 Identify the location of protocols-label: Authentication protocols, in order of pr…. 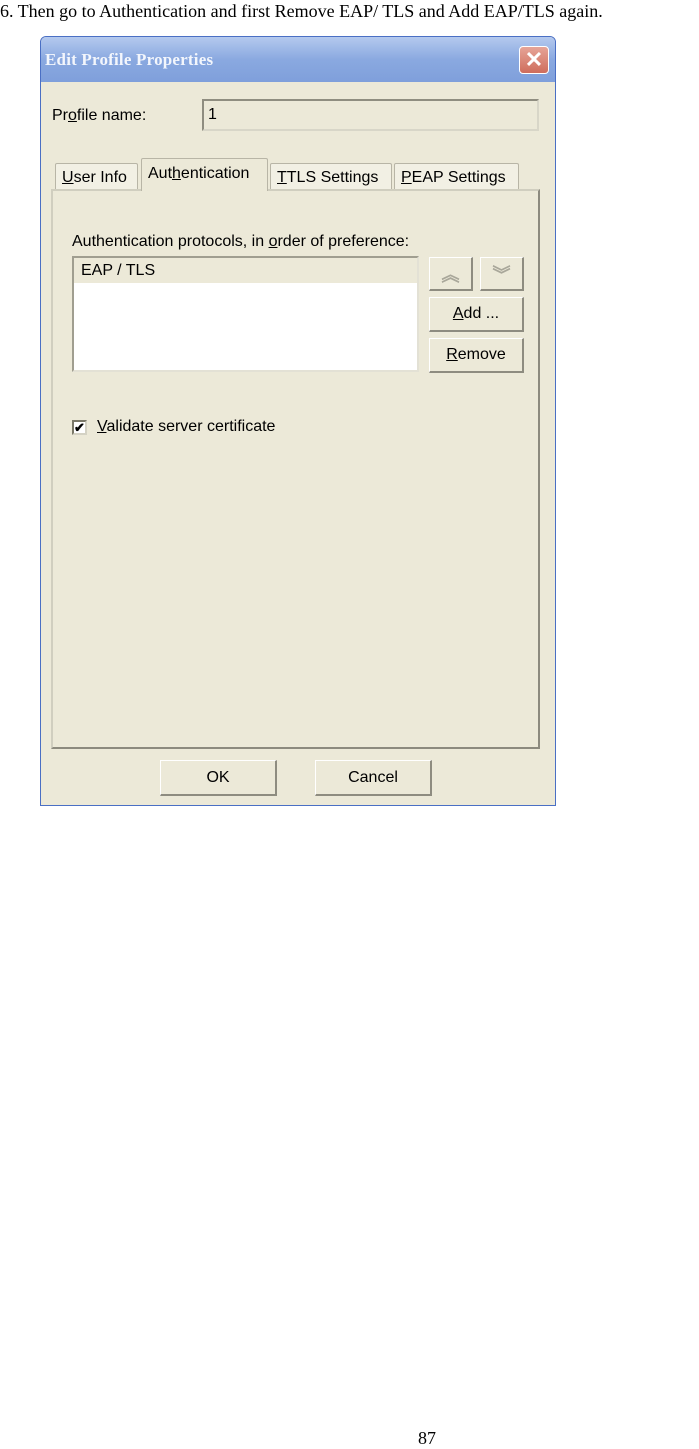
(240, 242).